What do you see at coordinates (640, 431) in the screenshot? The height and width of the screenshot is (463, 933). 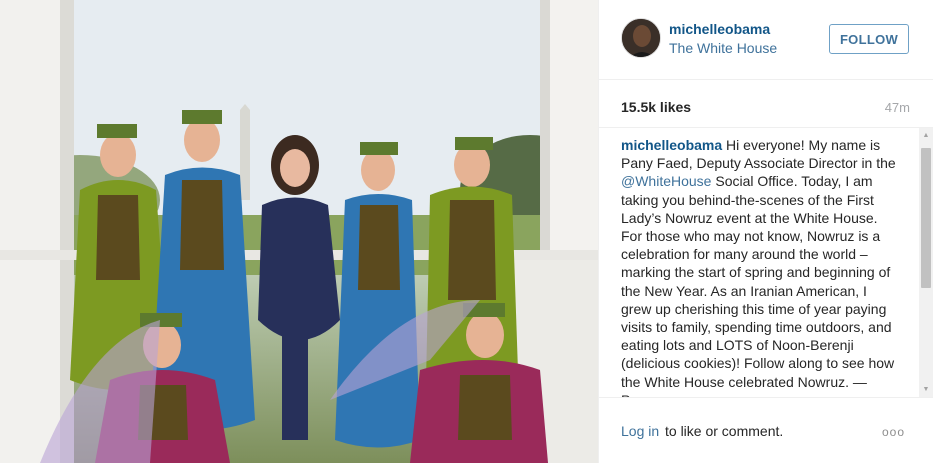 I see `login-link: Log in` at bounding box center [640, 431].